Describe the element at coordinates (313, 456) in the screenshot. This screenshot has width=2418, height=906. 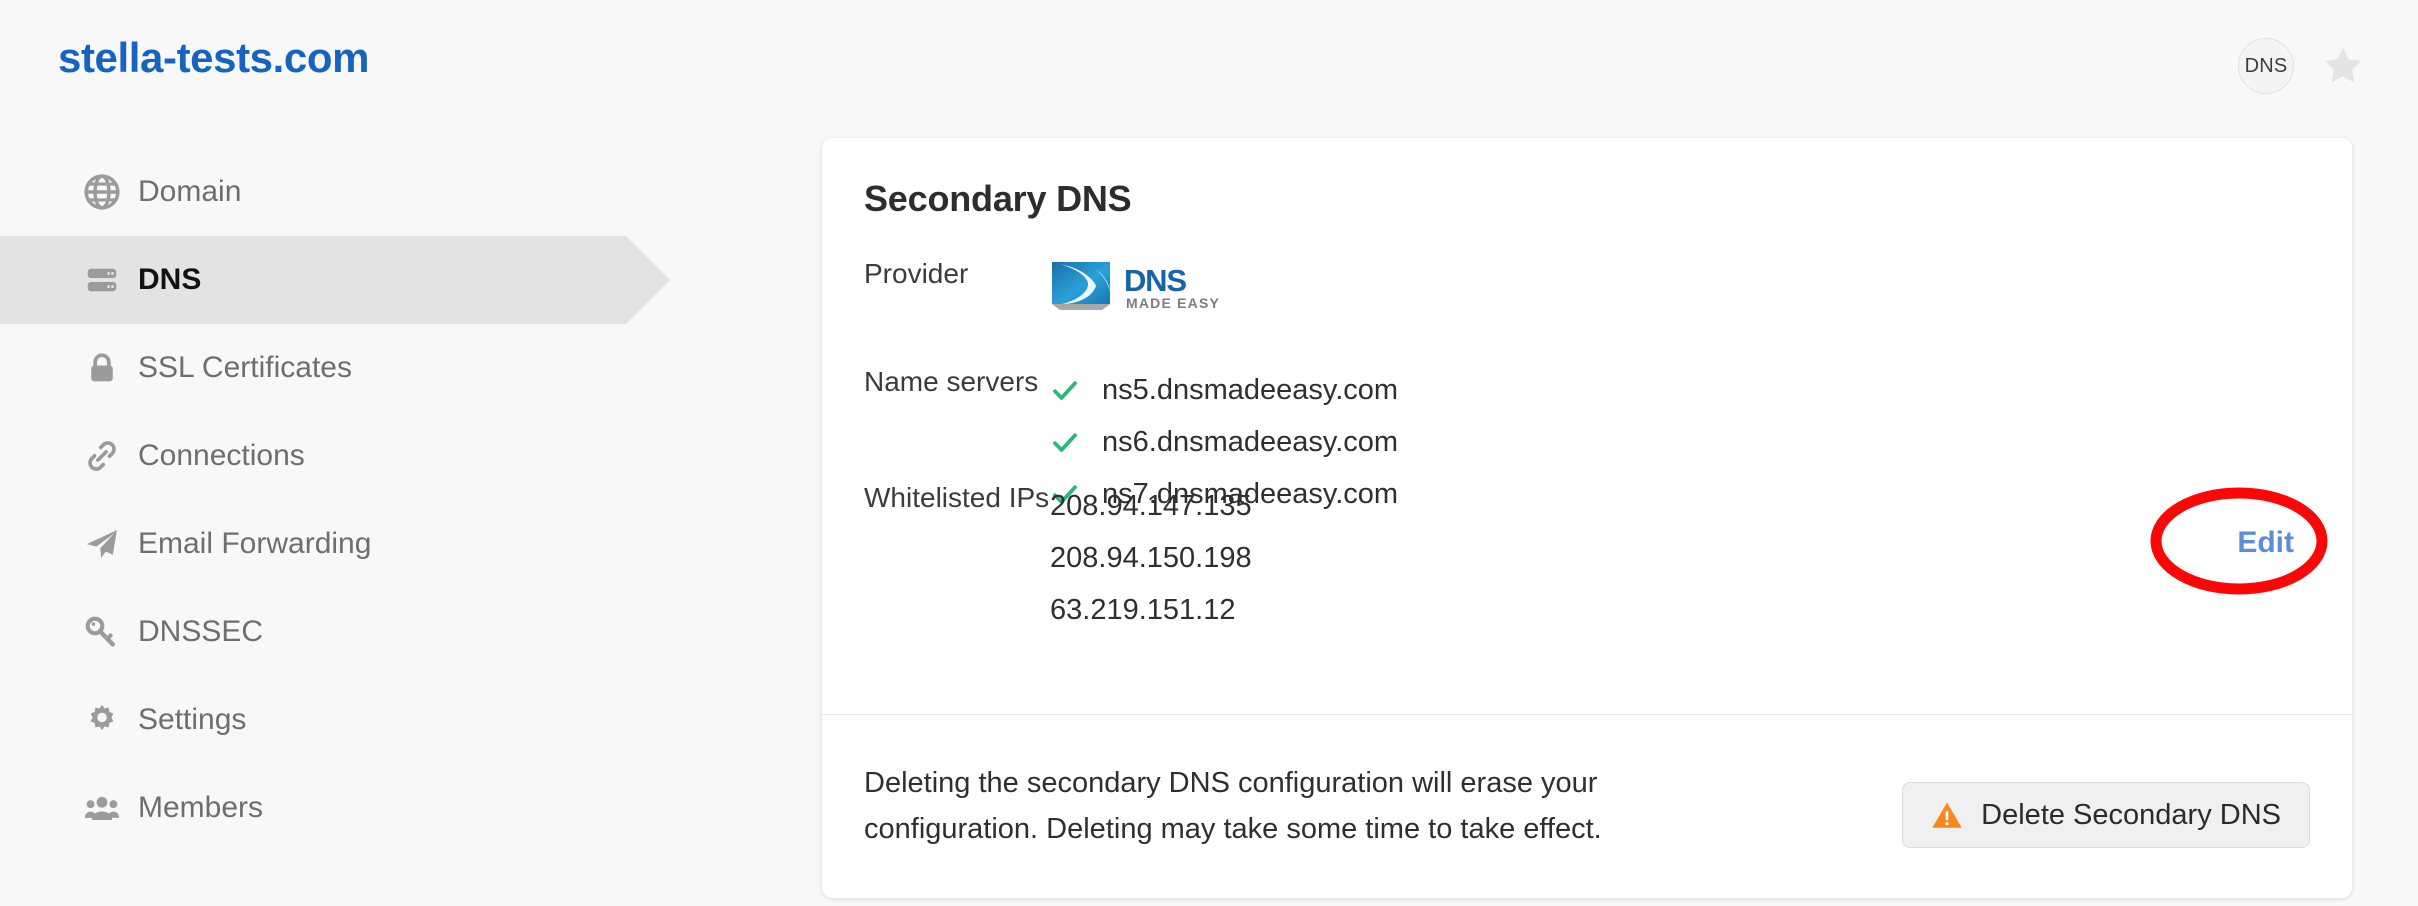
I see `sidebar-item-connections: Connections` at that location.